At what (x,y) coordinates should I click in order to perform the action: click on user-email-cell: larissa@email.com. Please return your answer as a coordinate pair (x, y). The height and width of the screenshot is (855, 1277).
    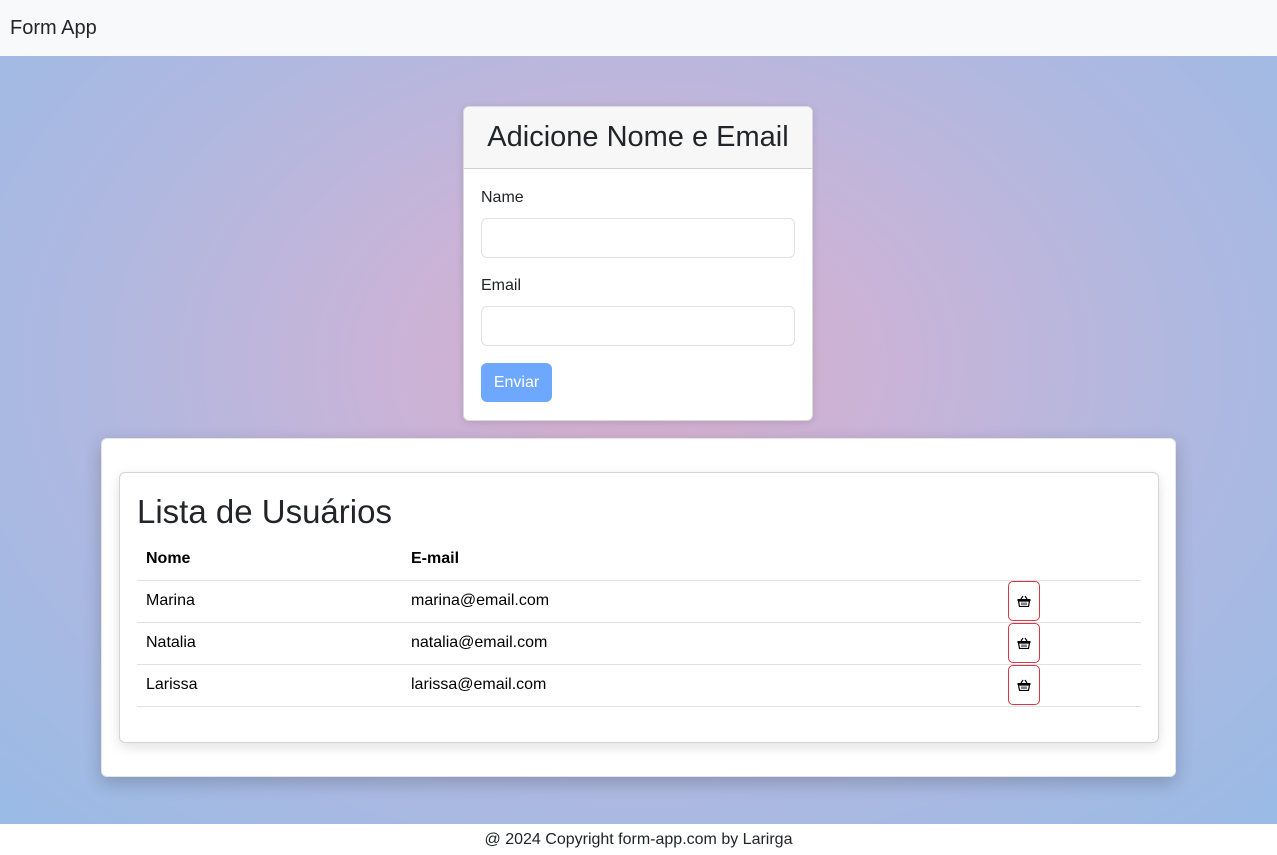
    Looking at the image, I should click on (705, 685).